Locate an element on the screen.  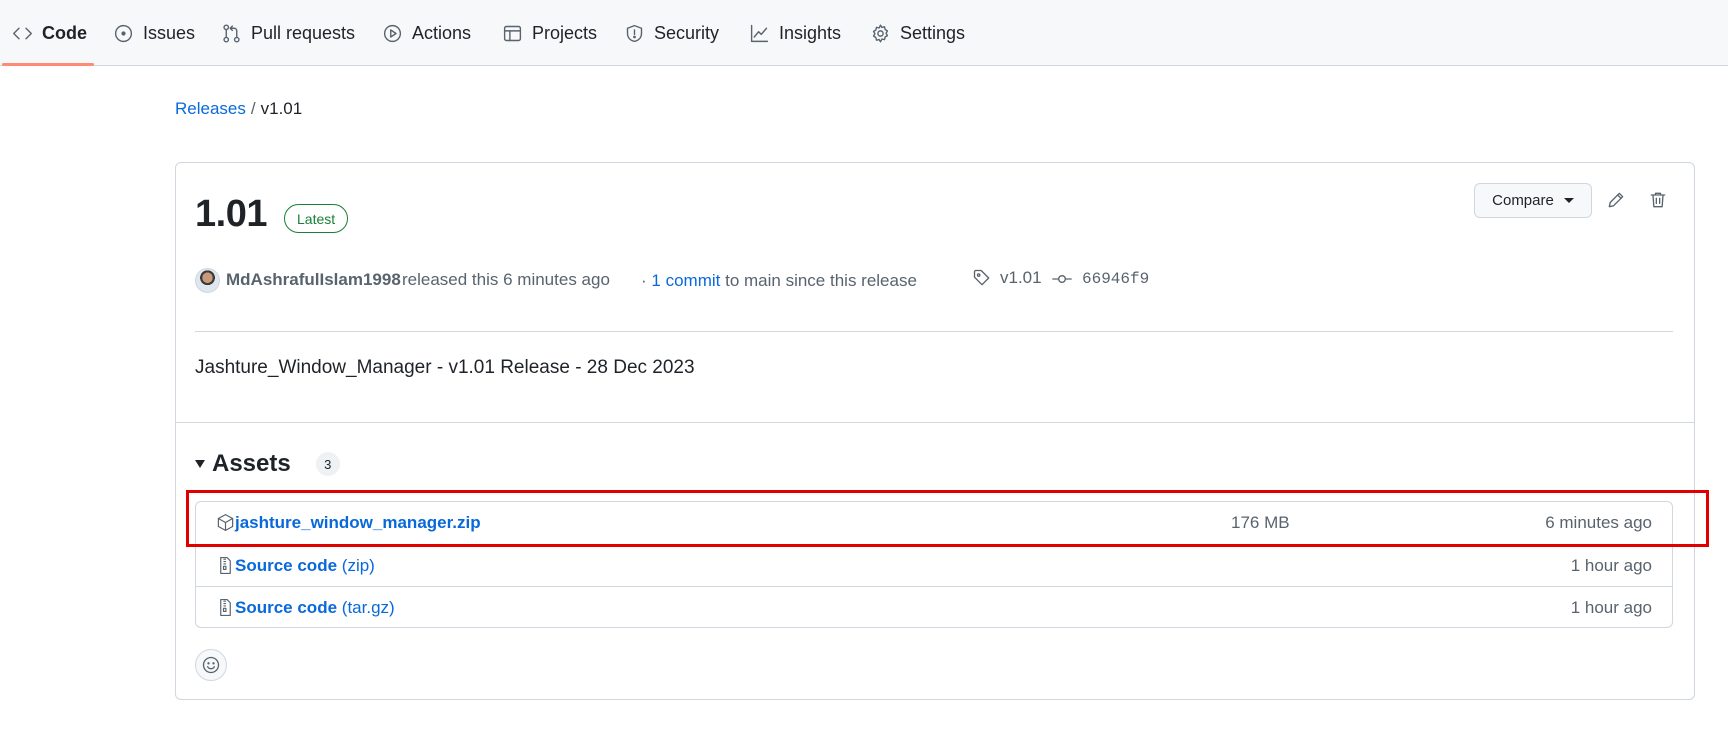
edit-release-button is located at coordinates (1616, 200).